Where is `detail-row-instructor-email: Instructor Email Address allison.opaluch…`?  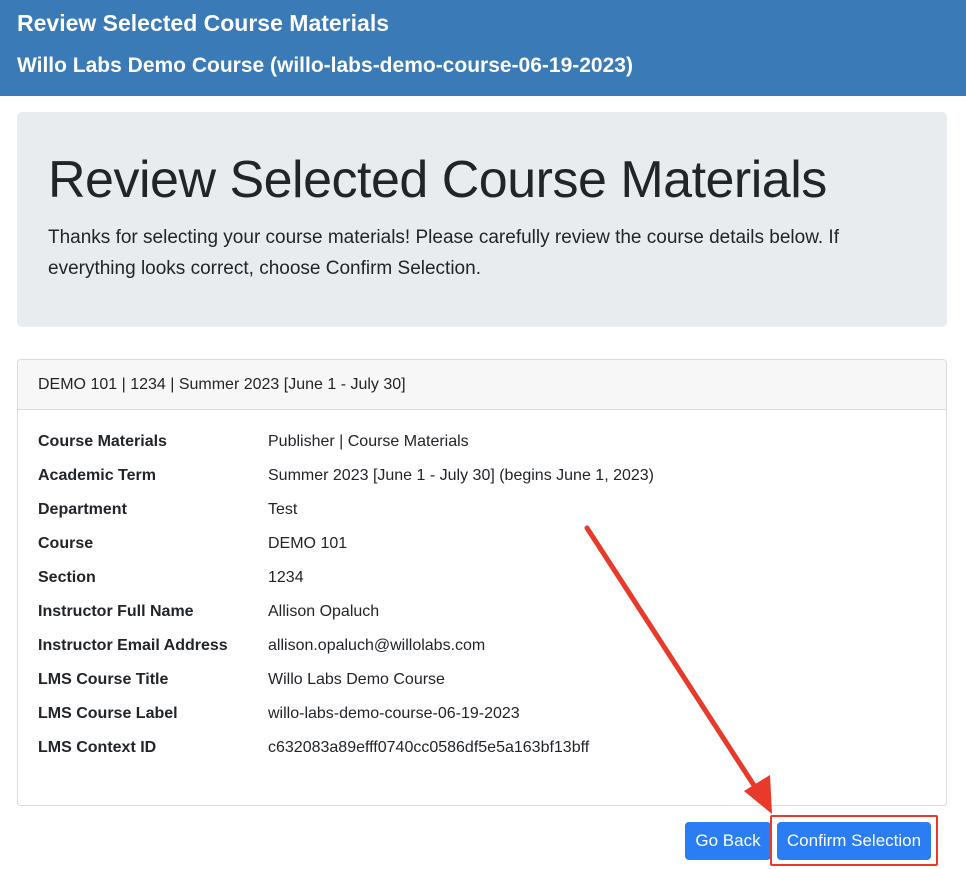 detail-row-instructor-email: Instructor Email Address allison.opaluch… is located at coordinates (482, 646).